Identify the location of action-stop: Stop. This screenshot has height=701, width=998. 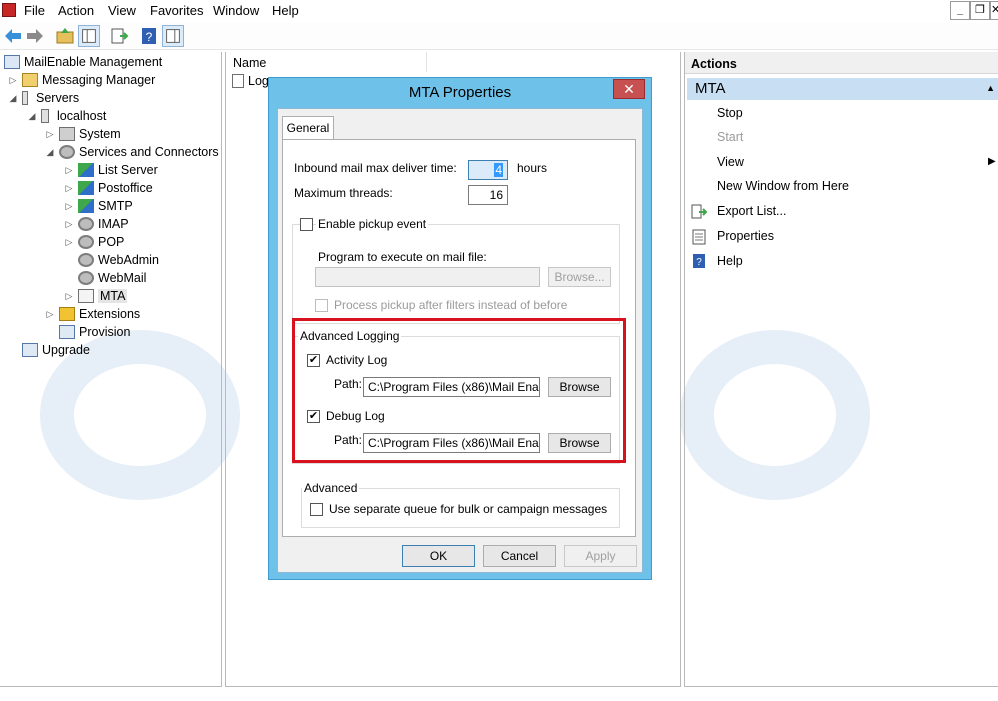
(730, 113).